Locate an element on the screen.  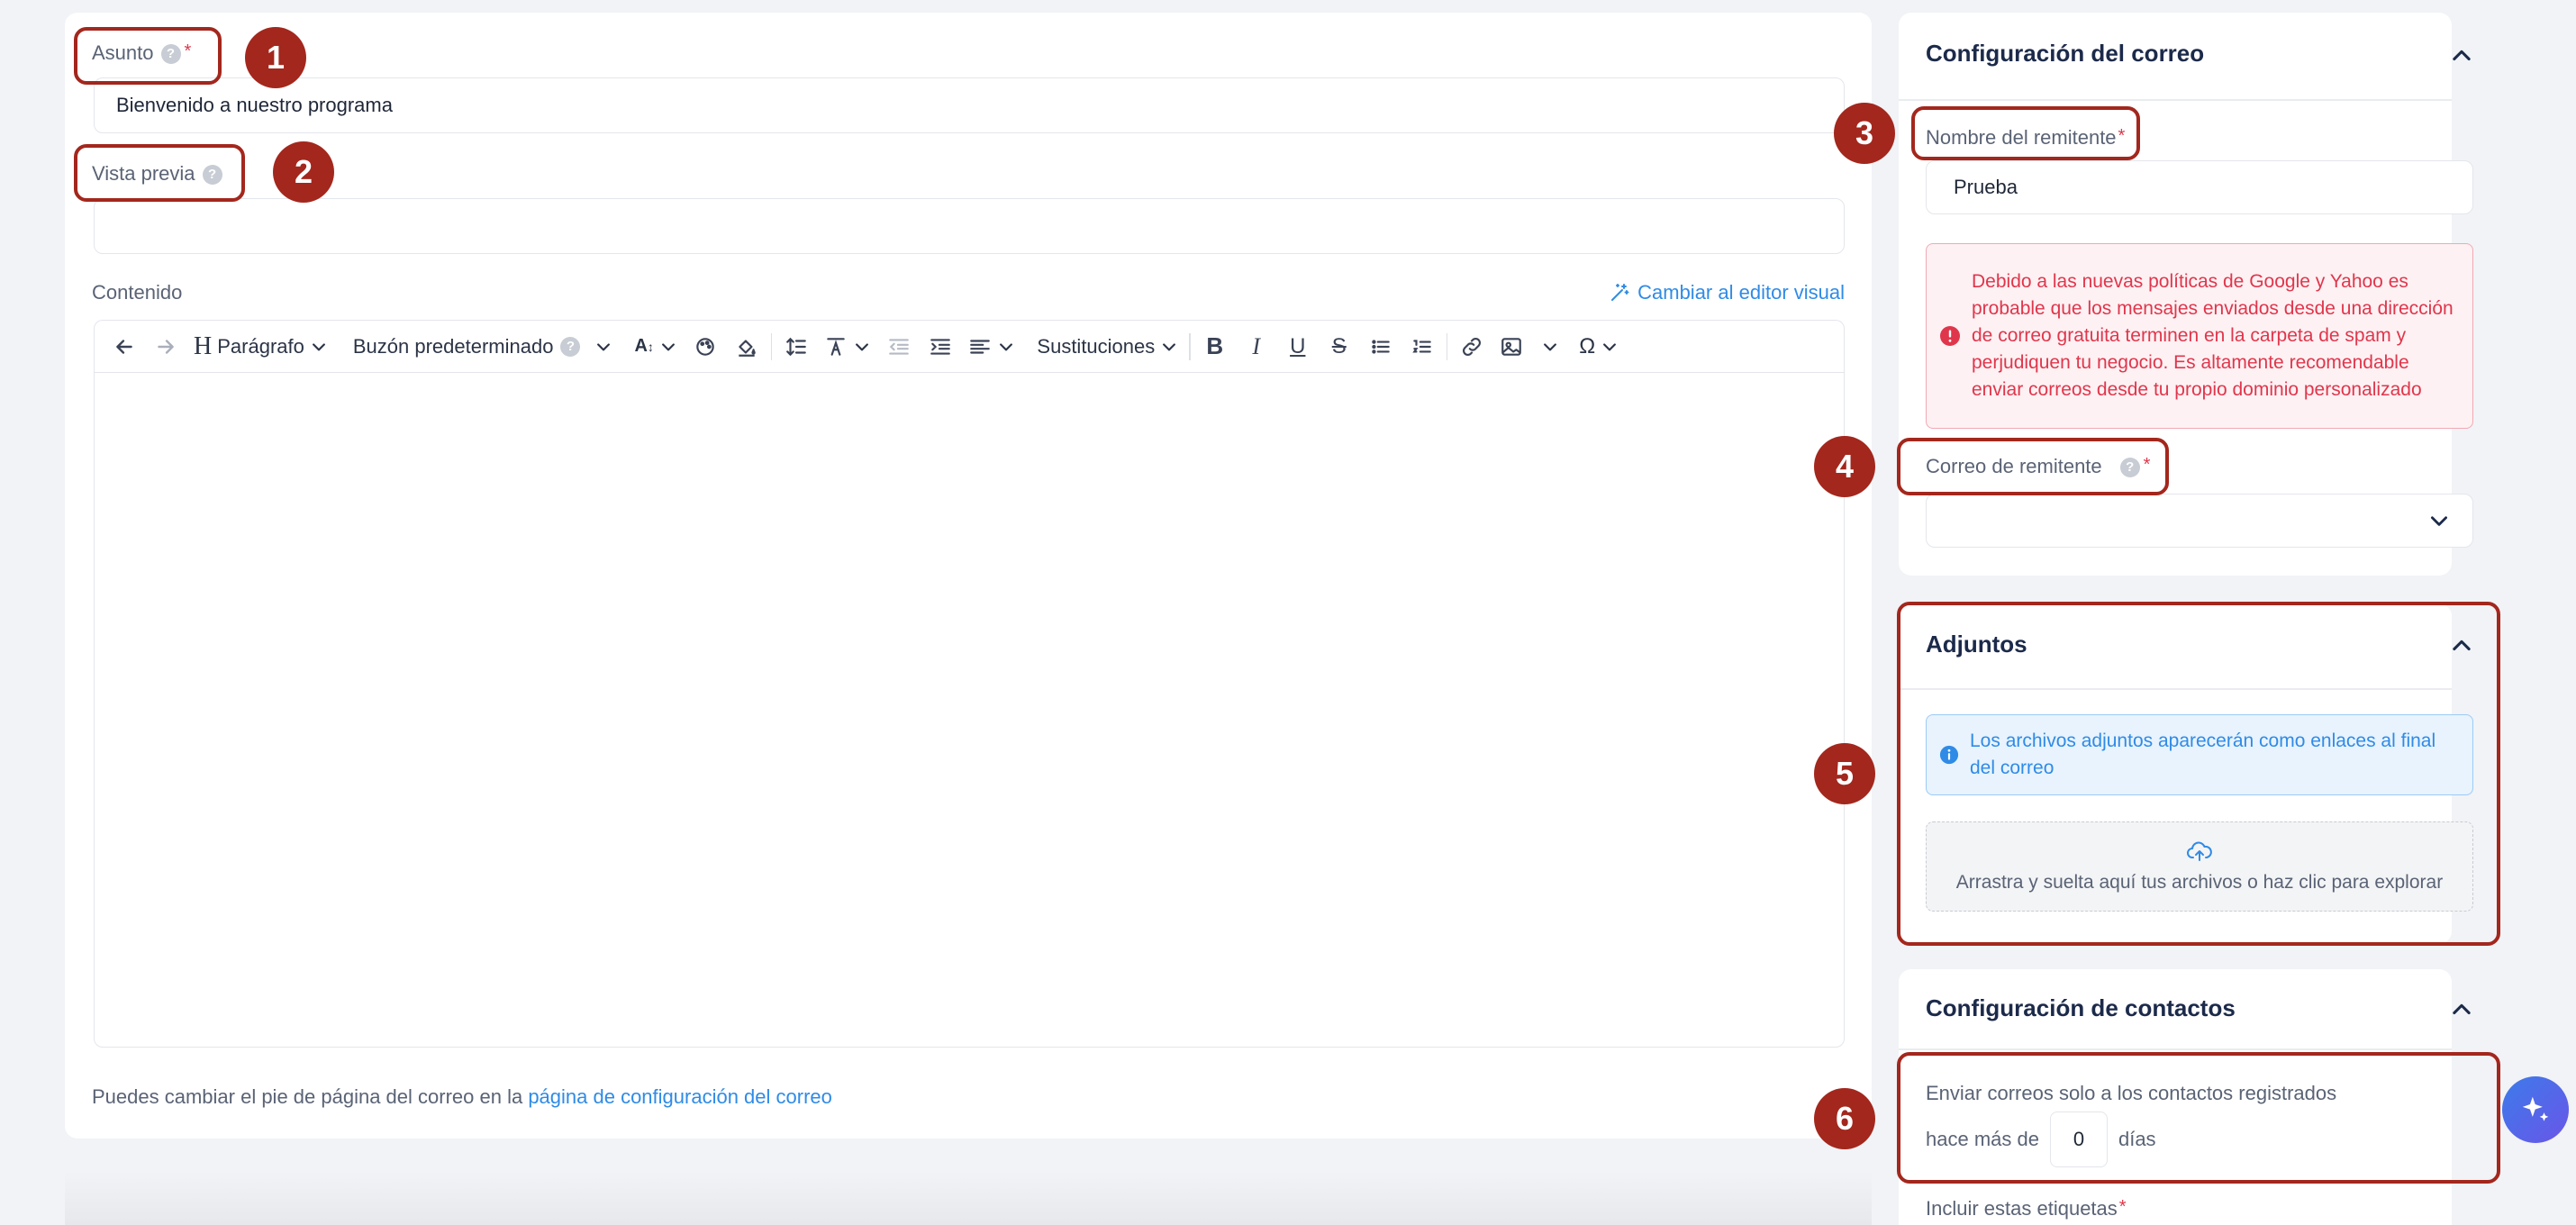
annotation-badge-6: 6 is located at coordinates (1844, 1119).